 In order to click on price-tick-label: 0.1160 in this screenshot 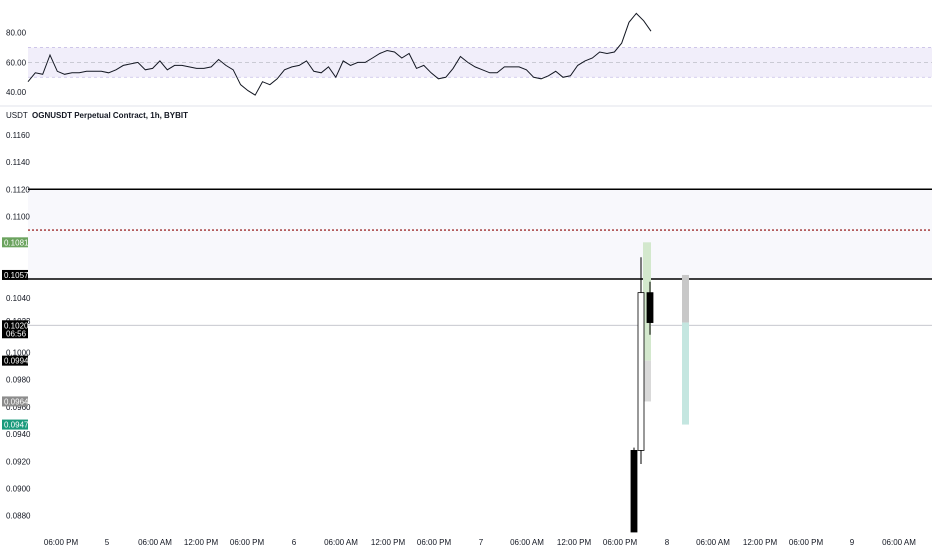, I will do `click(18, 135)`.